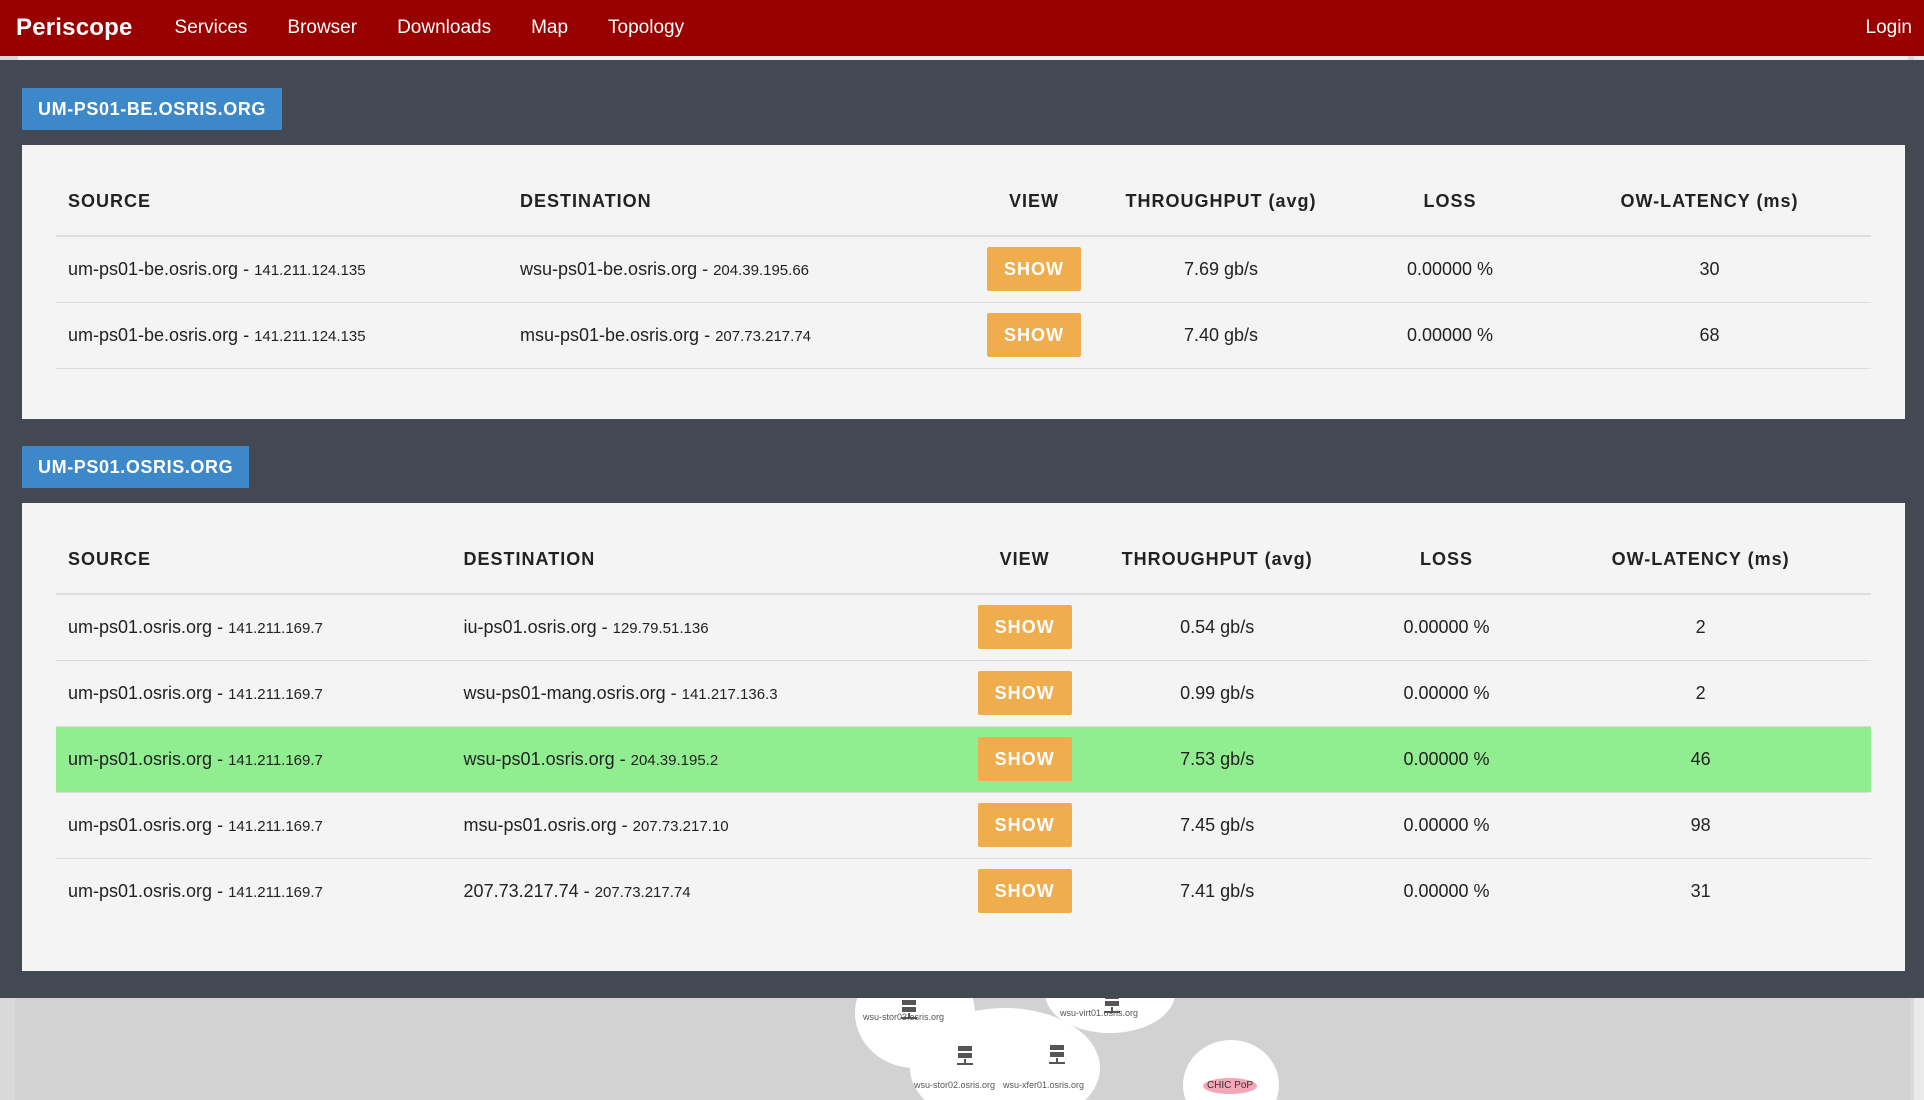 The height and width of the screenshot is (1100, 1924). I want to click on latency-value: 31, so click(1700, 890).